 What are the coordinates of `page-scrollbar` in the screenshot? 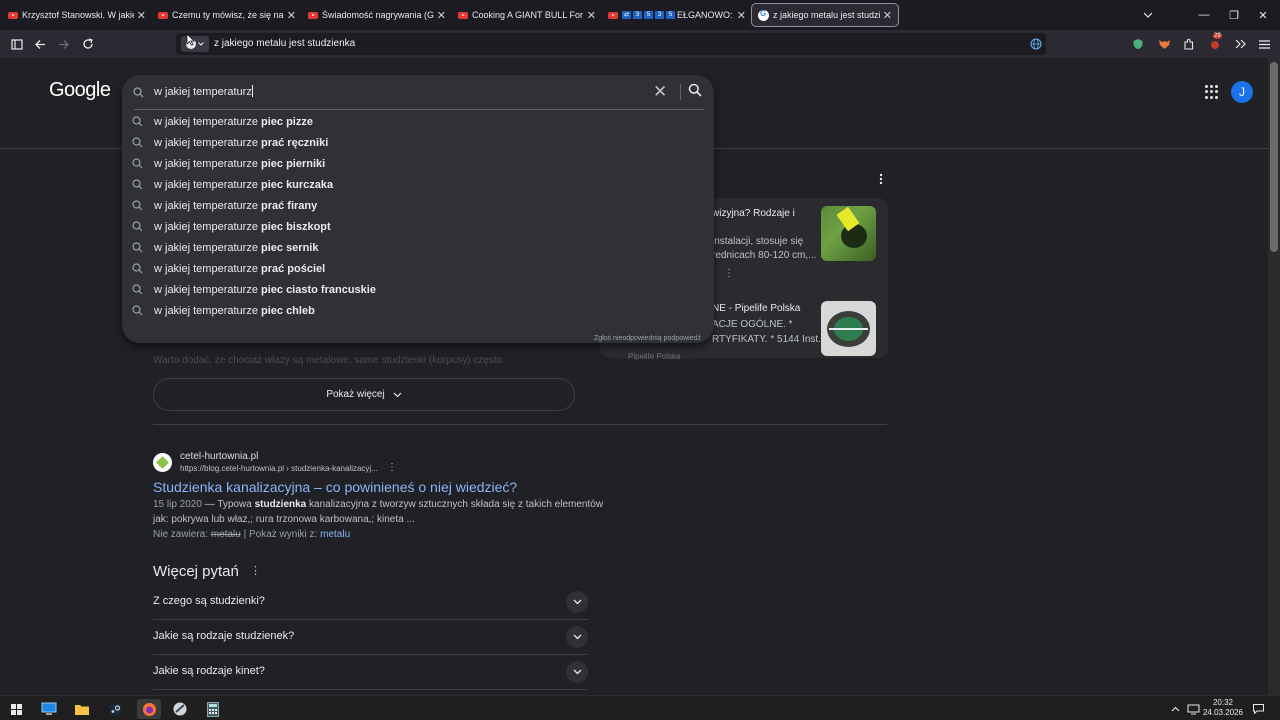 It's located at (1274, 376).